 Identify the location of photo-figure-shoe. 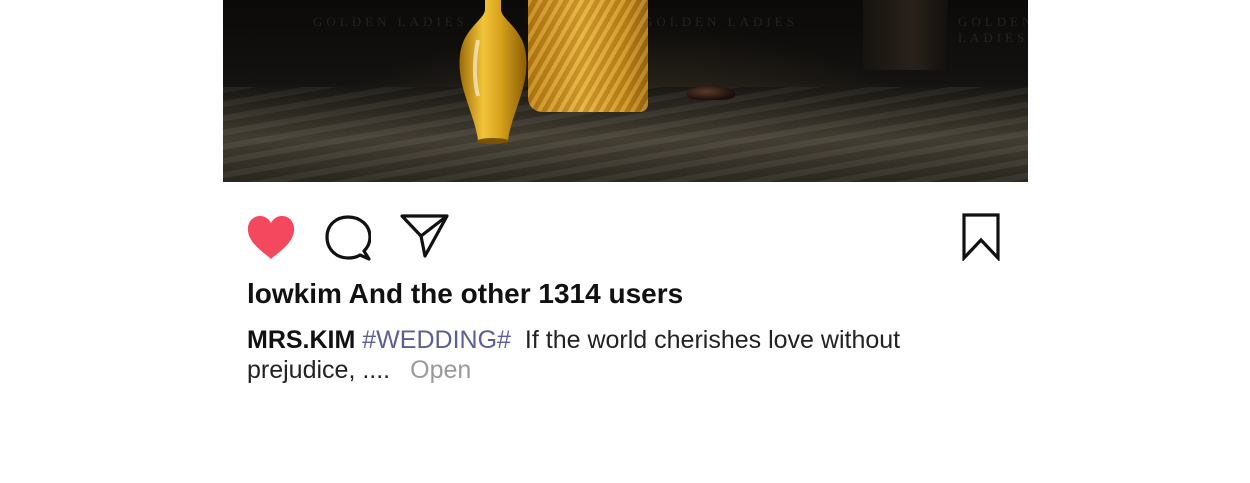
(711, 93).